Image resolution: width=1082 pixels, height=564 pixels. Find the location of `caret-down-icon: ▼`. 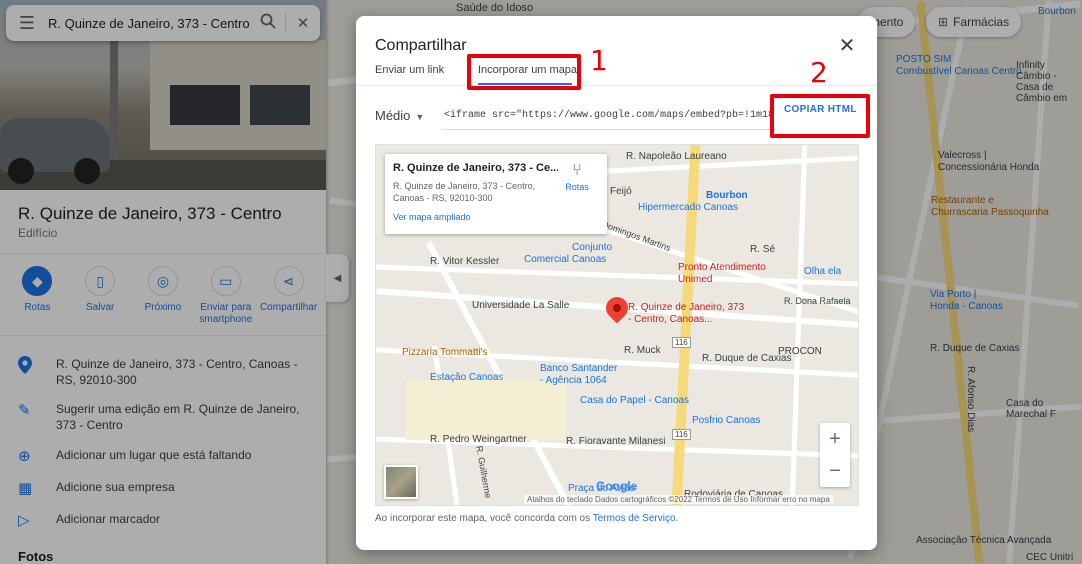

caret-down-icon: ▼ is located at coordinates (420, 117).